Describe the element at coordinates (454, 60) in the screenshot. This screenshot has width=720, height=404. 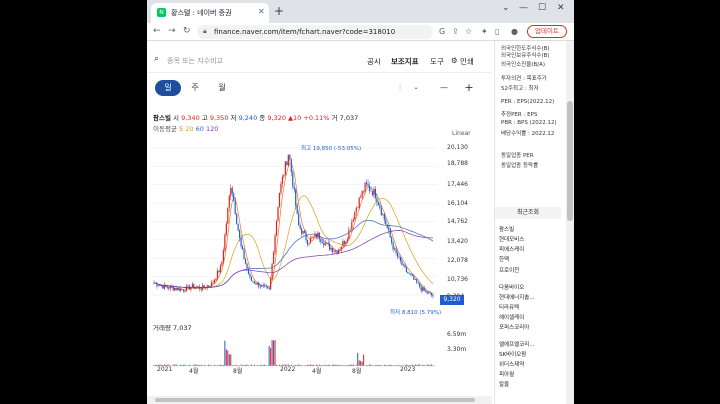
I see `print-icon: ⚙` at that location.